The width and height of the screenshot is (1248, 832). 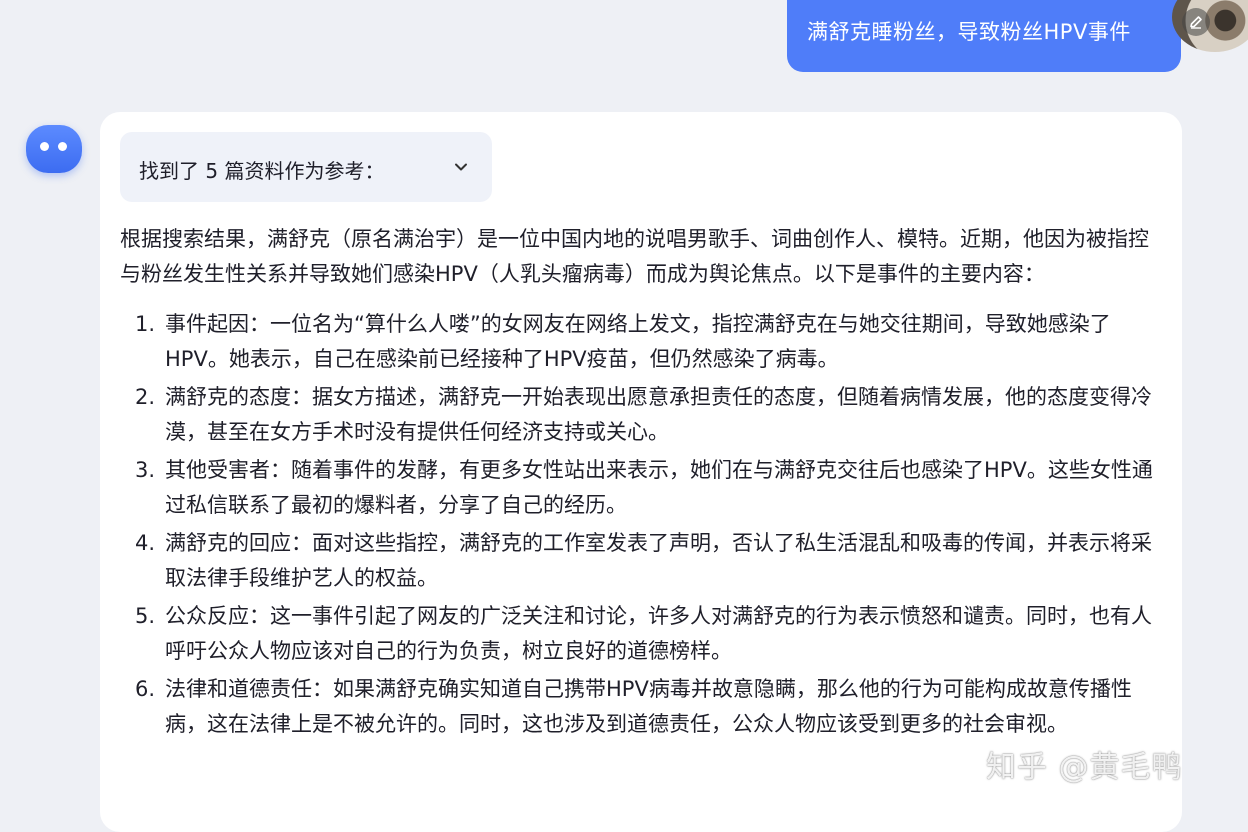 I want to click on answer-point-number: 6., so click(x=145, y=689).